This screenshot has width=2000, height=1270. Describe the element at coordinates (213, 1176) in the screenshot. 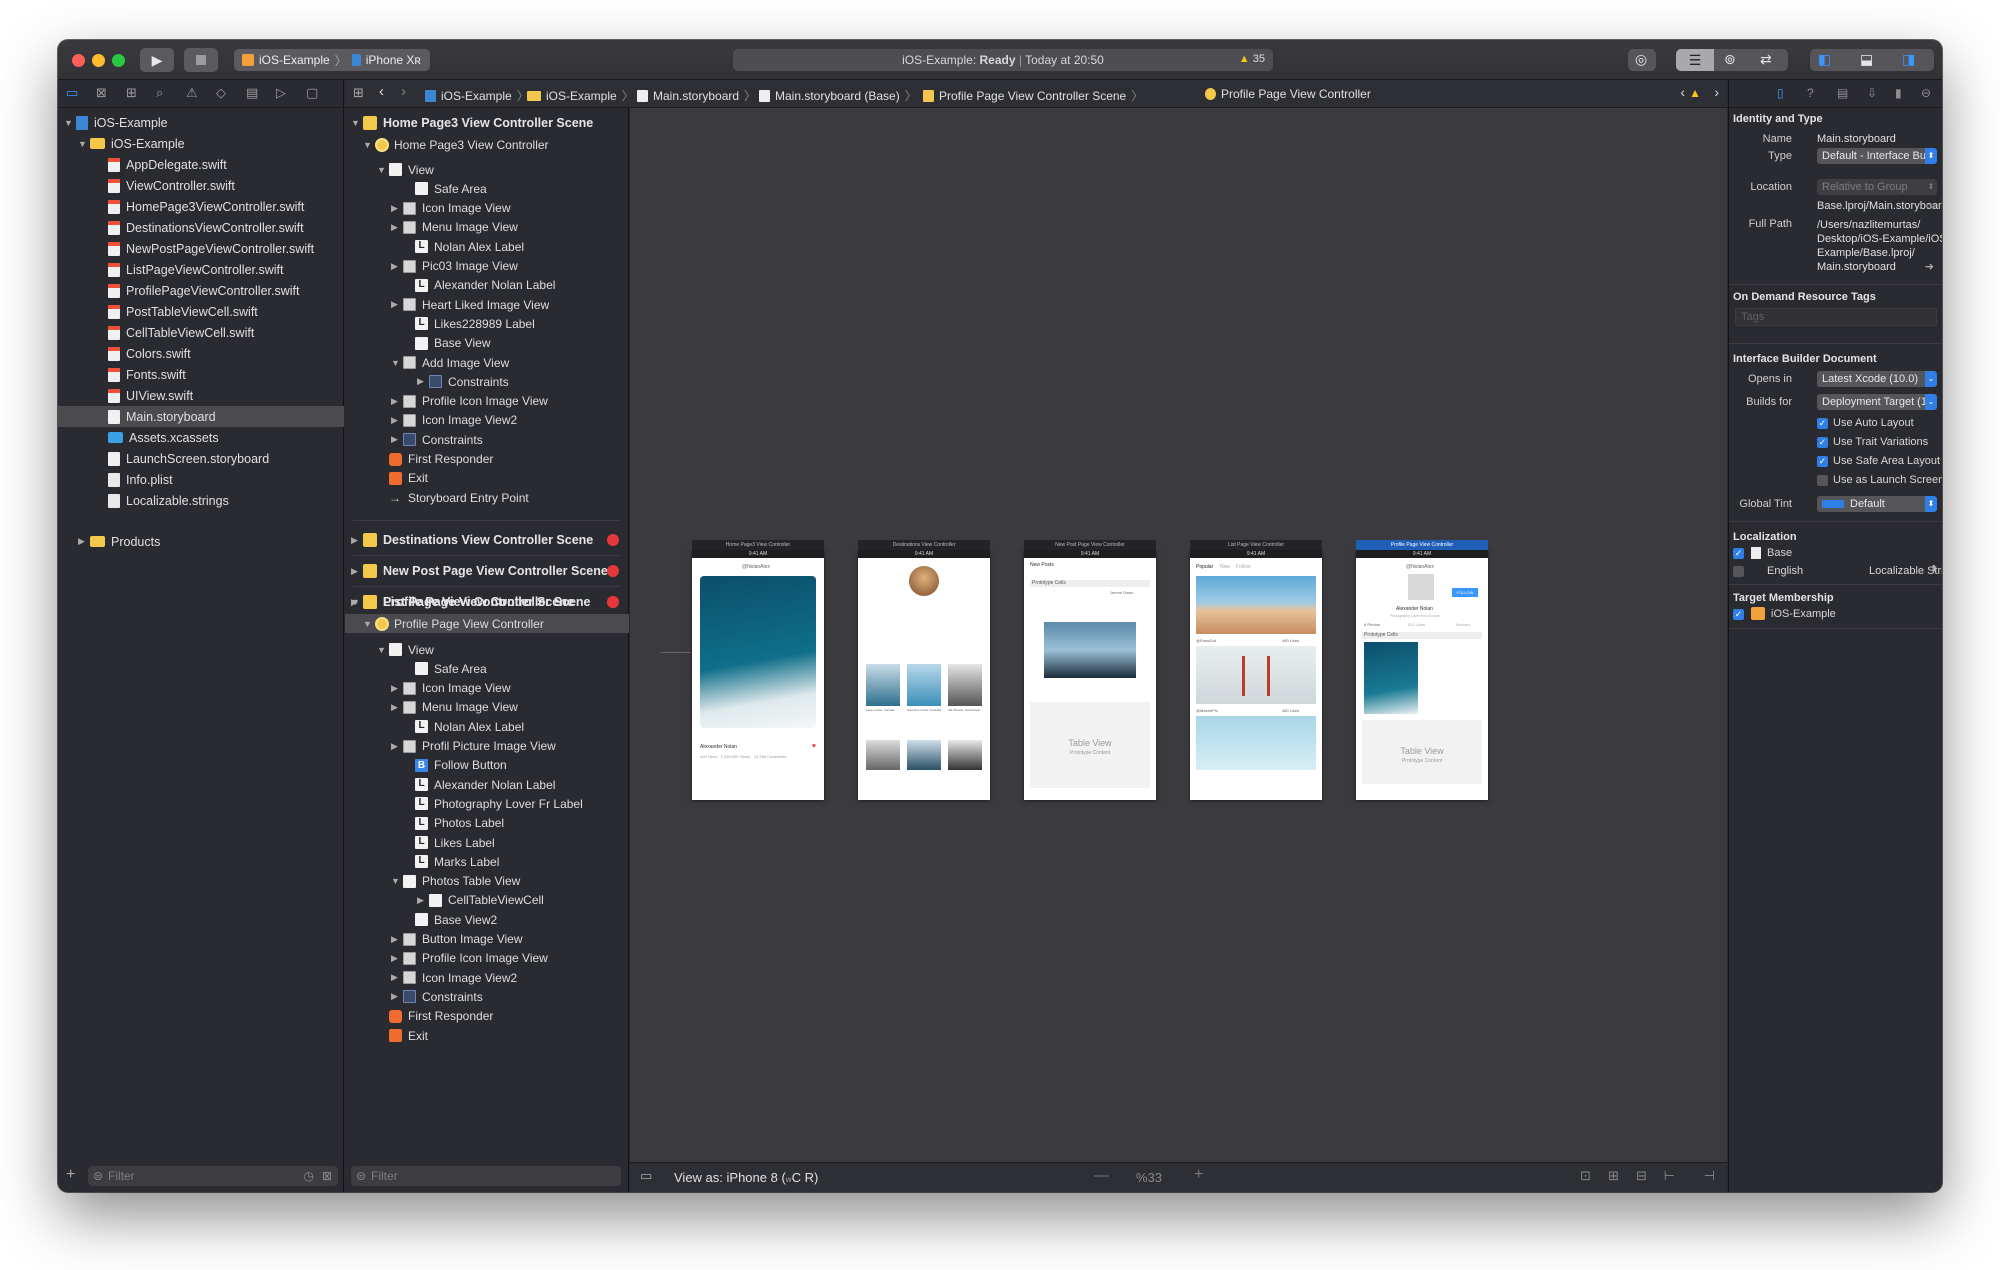

I see `navigator-filter: ⊜ Filter ◷ ⊠` at that location.